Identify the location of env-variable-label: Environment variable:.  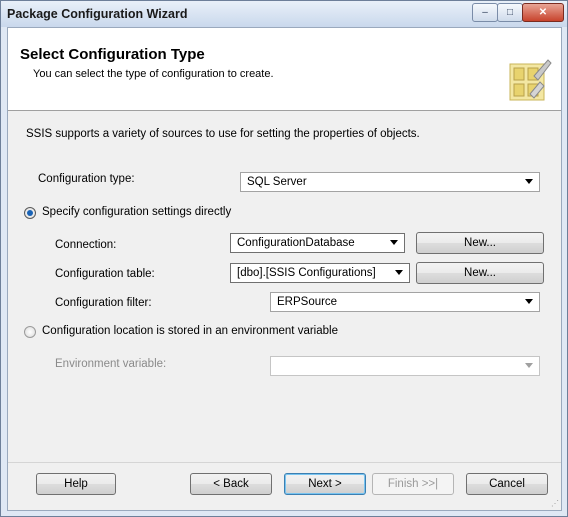
(111, 364).